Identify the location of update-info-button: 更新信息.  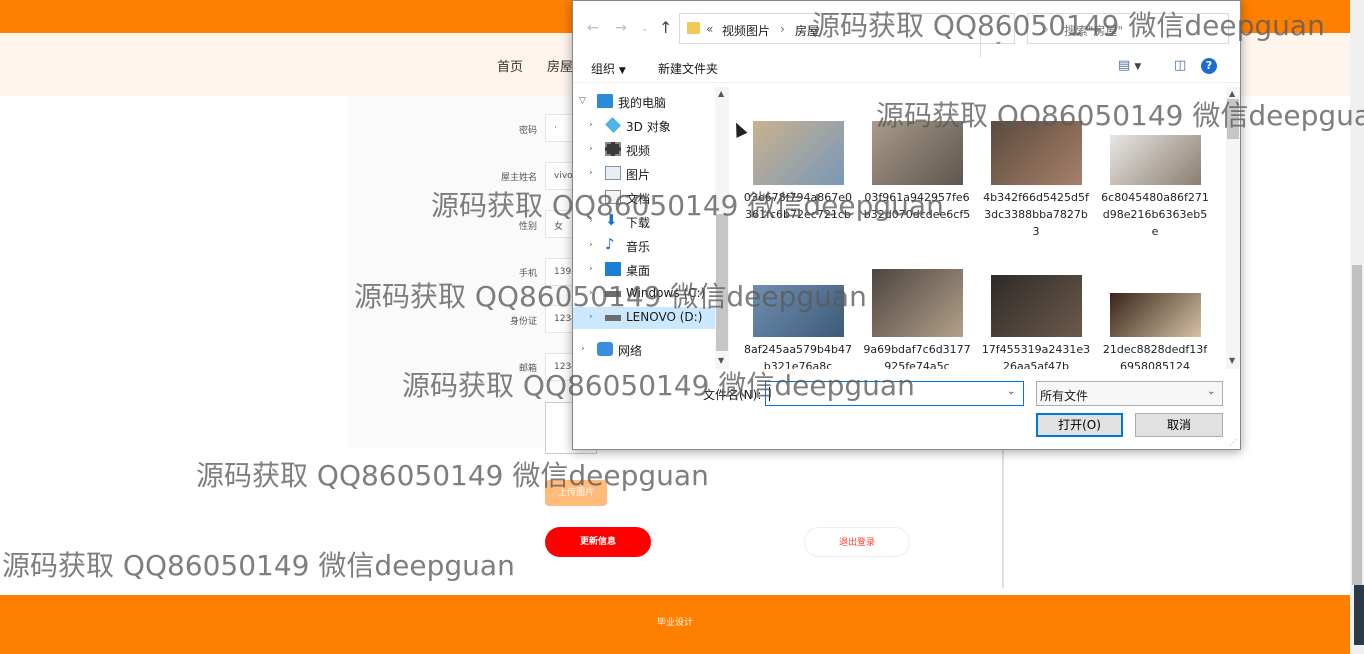
(598, 542).